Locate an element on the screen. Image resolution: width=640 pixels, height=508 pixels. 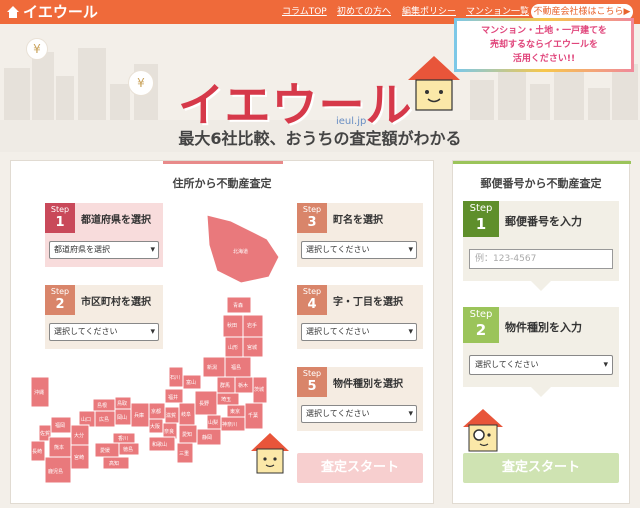
nav-column-top: コラムTOP is located at coordinates (304, 12).